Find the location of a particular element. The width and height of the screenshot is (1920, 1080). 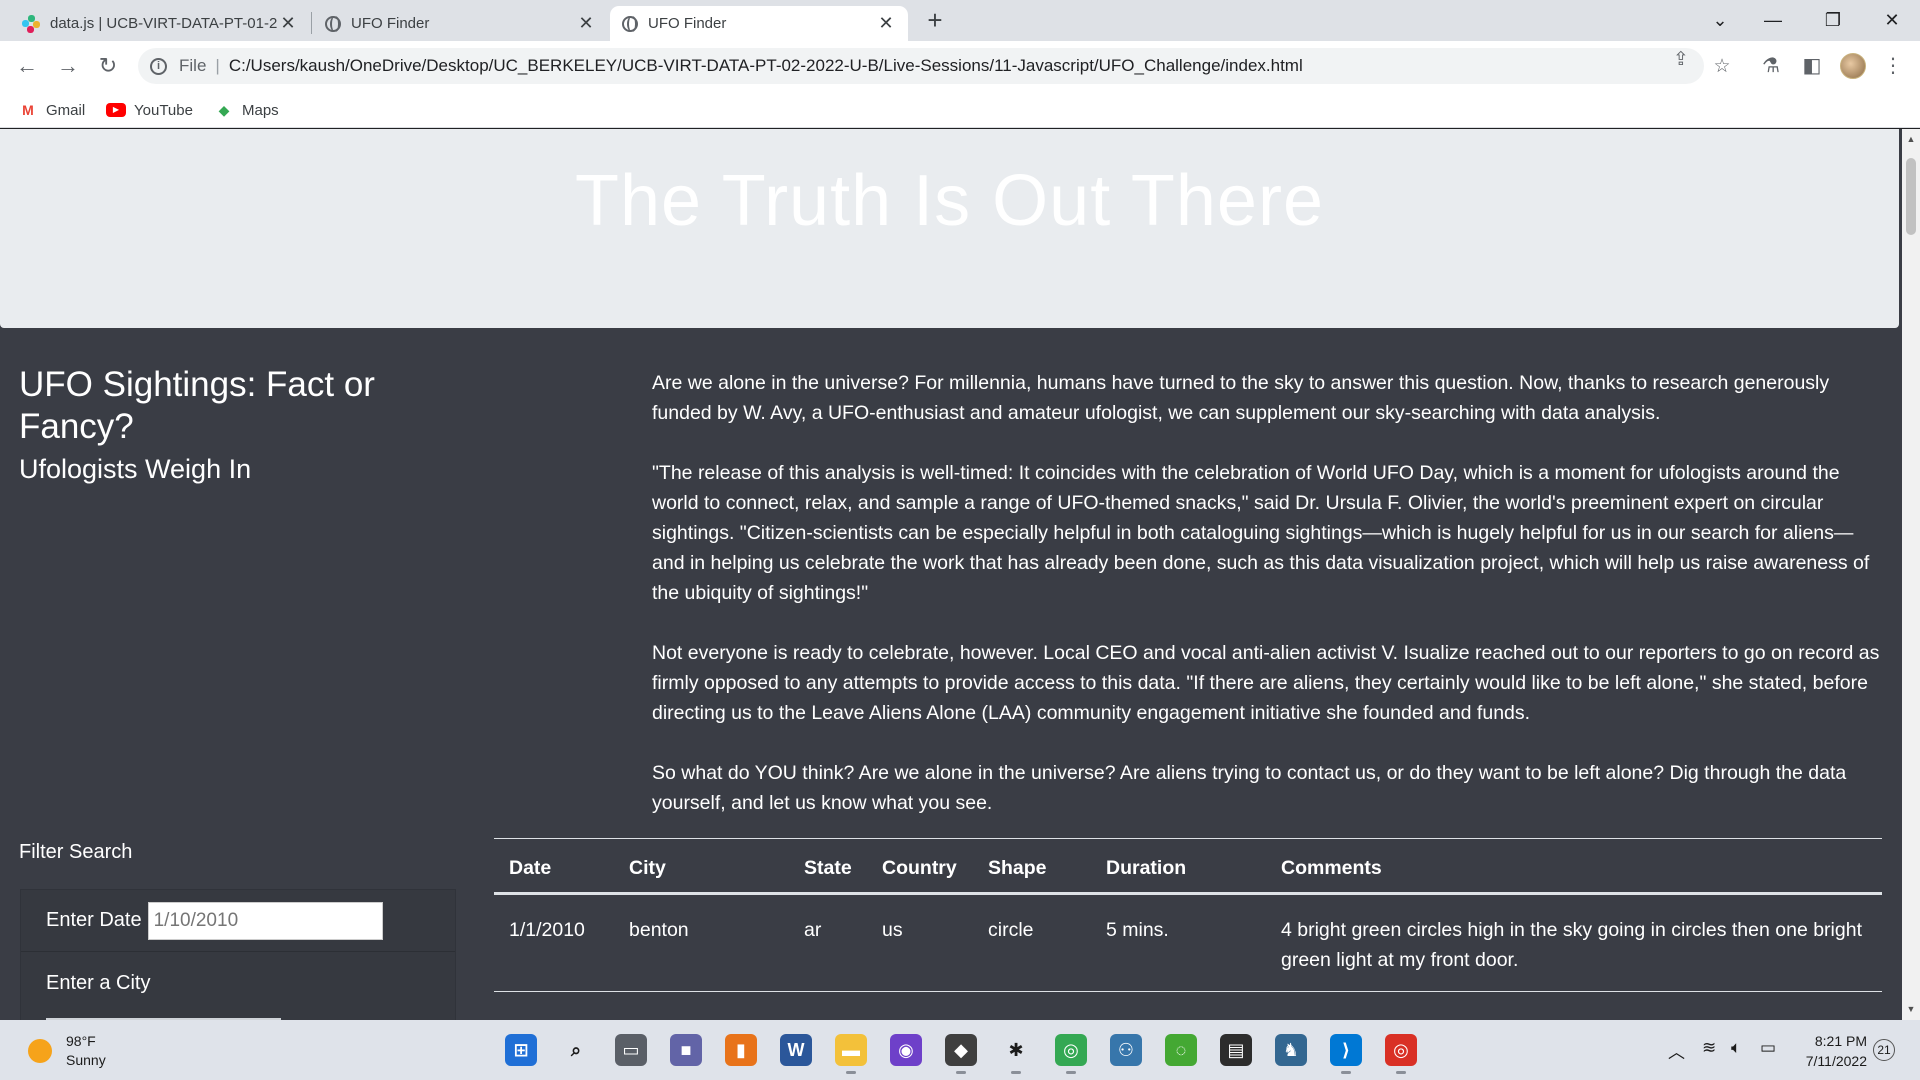

info-icon: i is located at coordinates (158, 66).